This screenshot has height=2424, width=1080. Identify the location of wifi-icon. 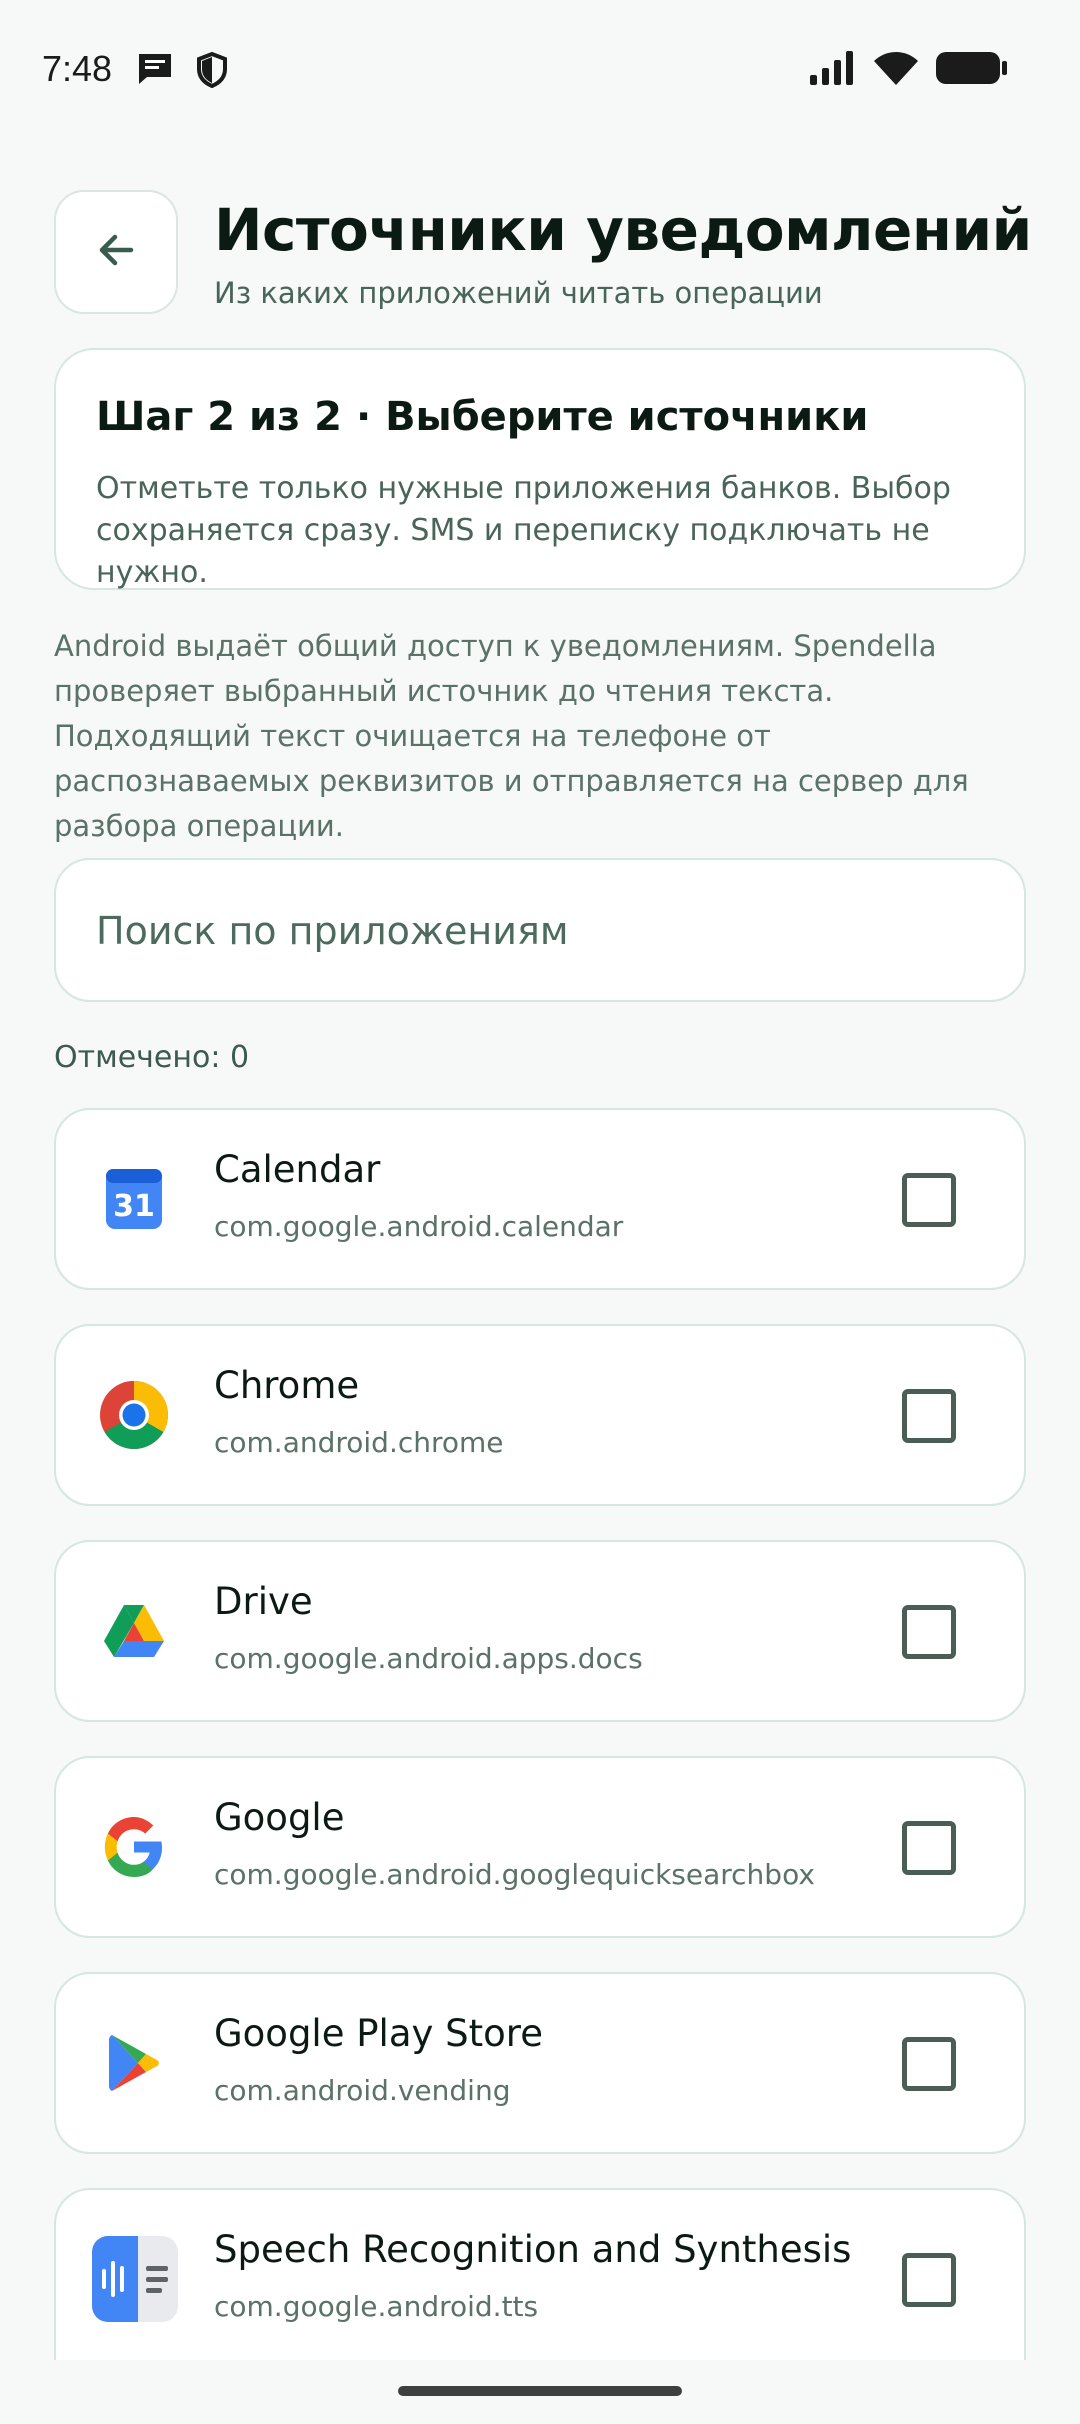
(896, 70).